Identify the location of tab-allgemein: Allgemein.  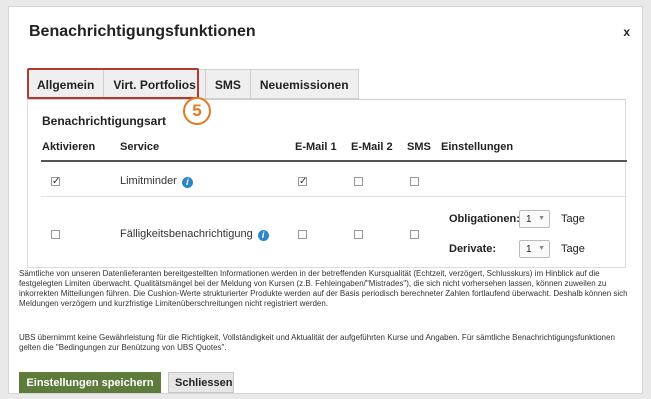
(66, 84).